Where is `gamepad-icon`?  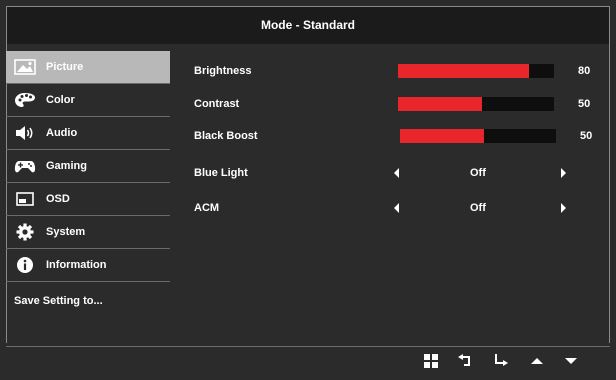 gamepad-icon is located at coordinates (25, 166).